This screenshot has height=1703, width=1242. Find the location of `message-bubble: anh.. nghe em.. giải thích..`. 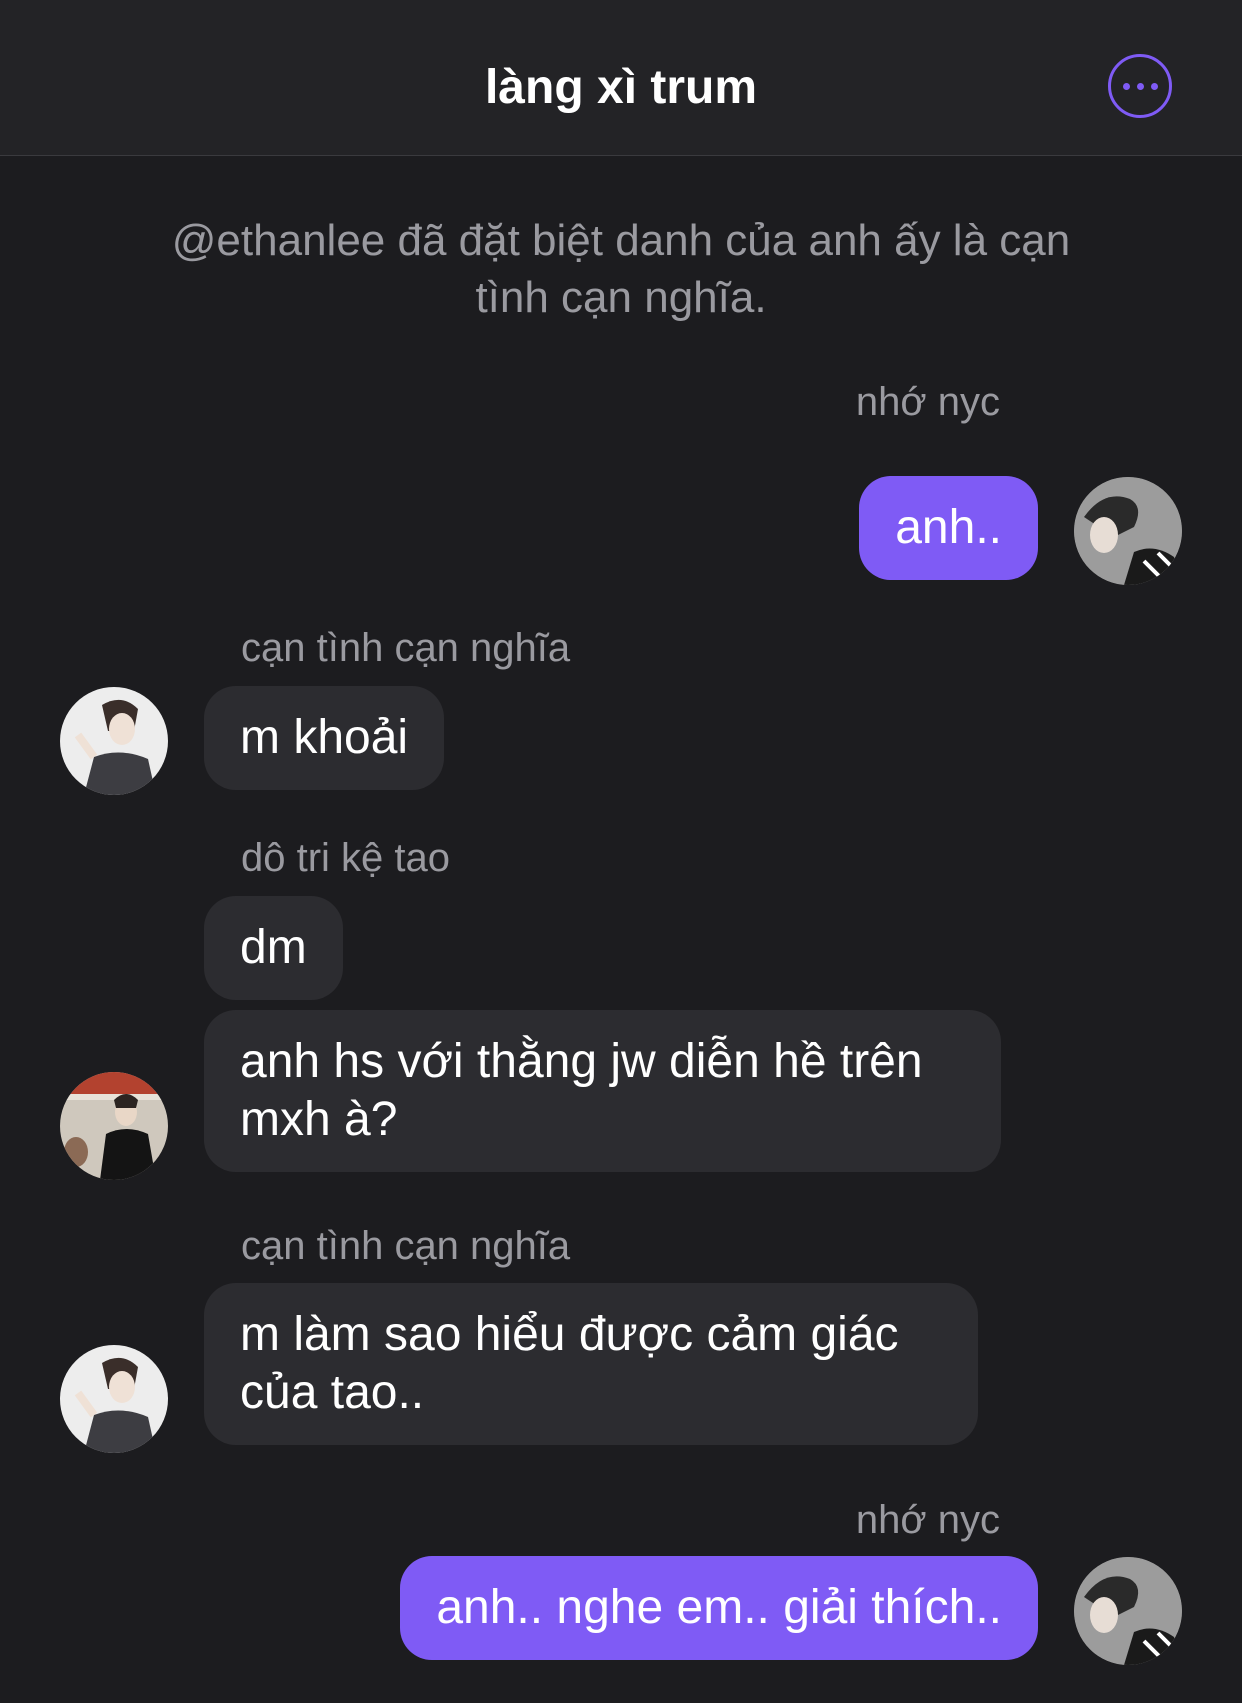

message-bubble: anh.. nghe em.. giải thích.. is located at coordinates (719, 1608).